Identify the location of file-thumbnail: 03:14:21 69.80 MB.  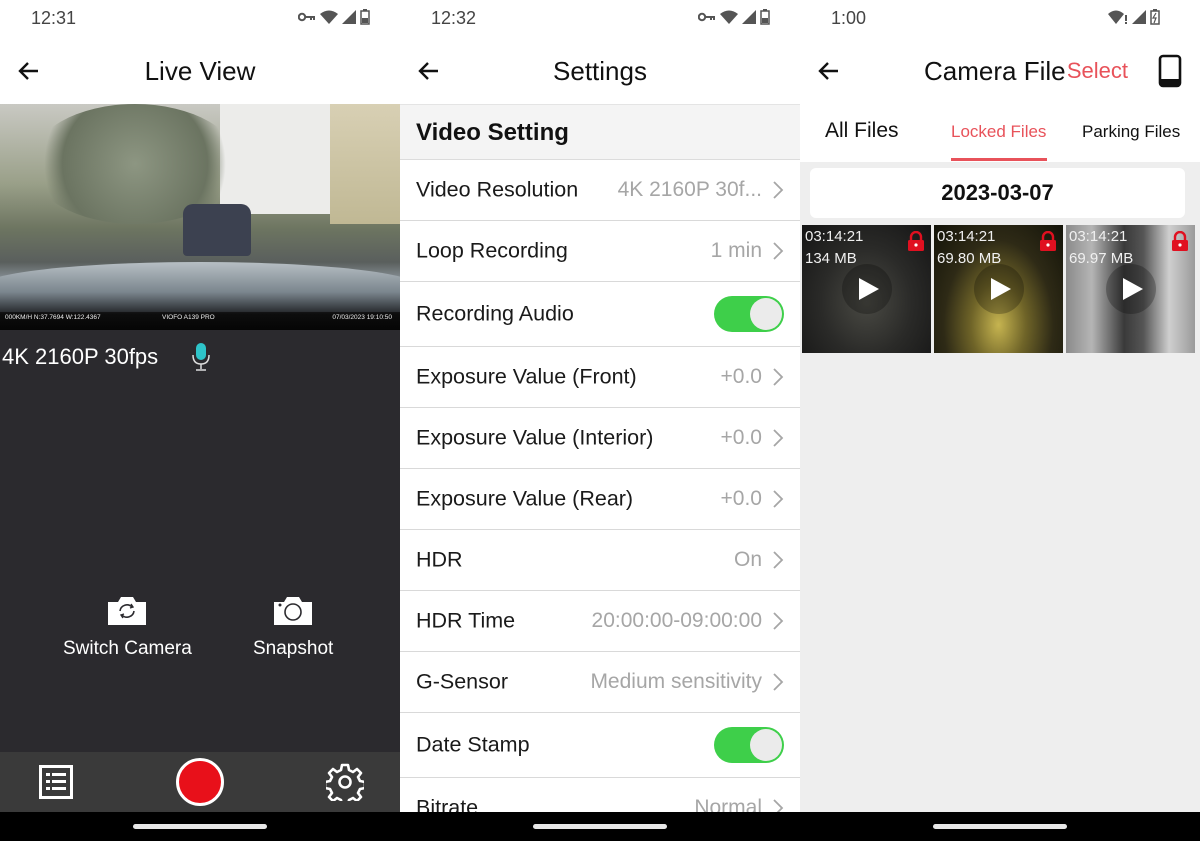
(998, 289).